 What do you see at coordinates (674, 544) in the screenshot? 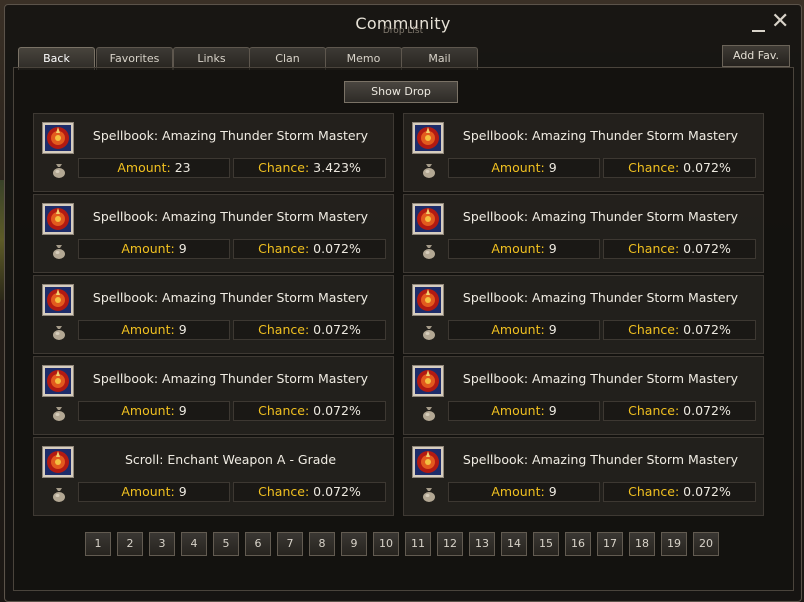
I see `page-button-19: 19` at bounding box center [674, 544].